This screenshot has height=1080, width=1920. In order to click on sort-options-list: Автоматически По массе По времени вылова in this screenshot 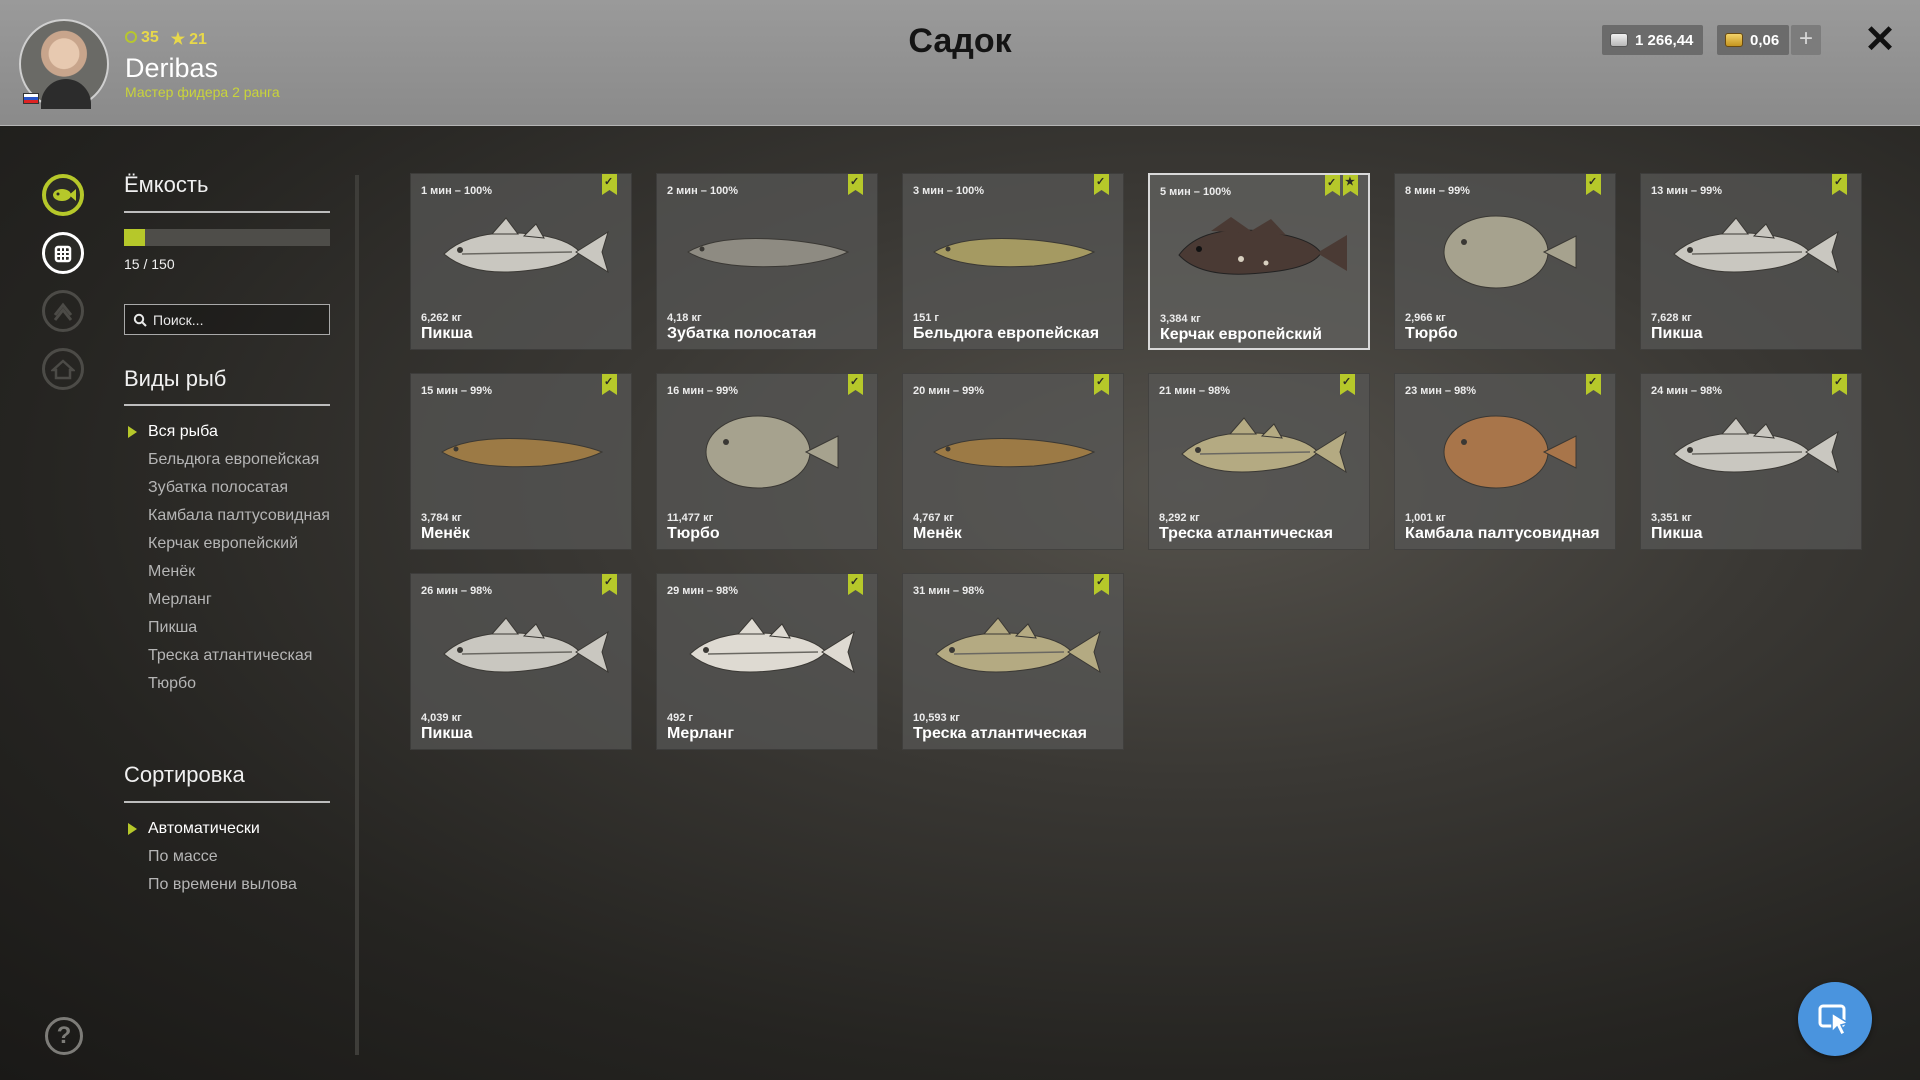, I will do `click(233, 862)`.